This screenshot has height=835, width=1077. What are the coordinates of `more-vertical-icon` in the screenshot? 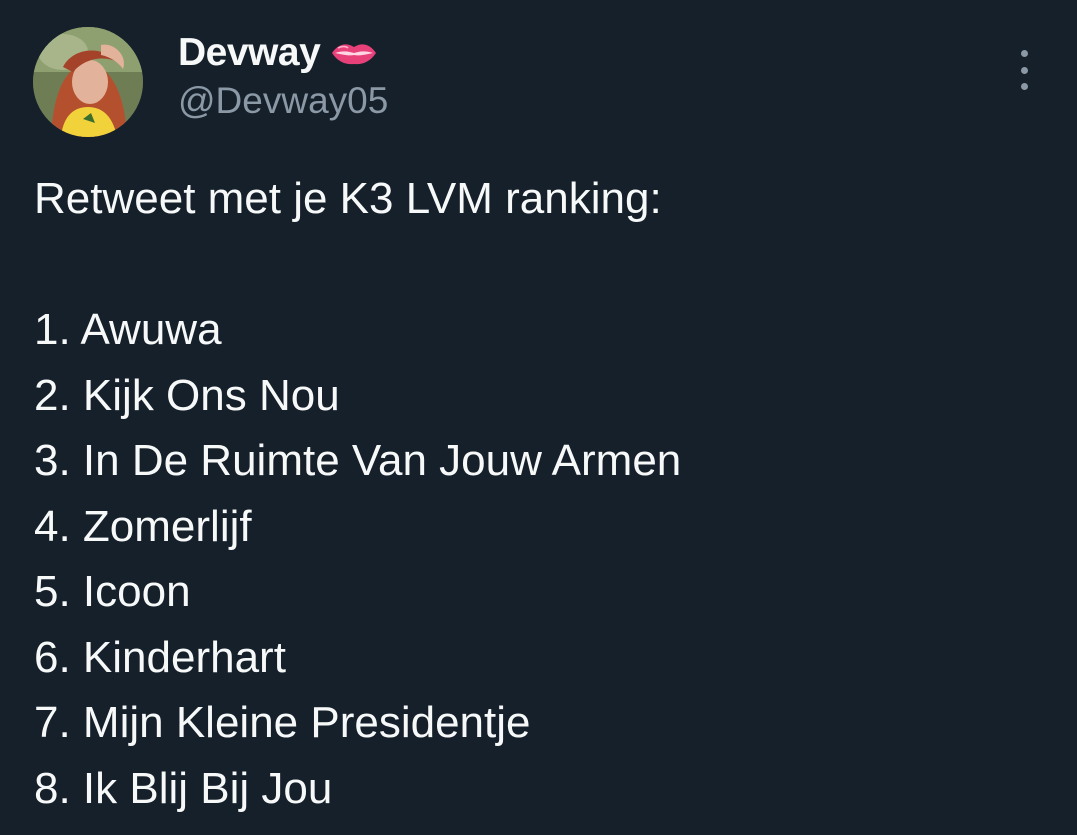 It's located at (1024, 53).